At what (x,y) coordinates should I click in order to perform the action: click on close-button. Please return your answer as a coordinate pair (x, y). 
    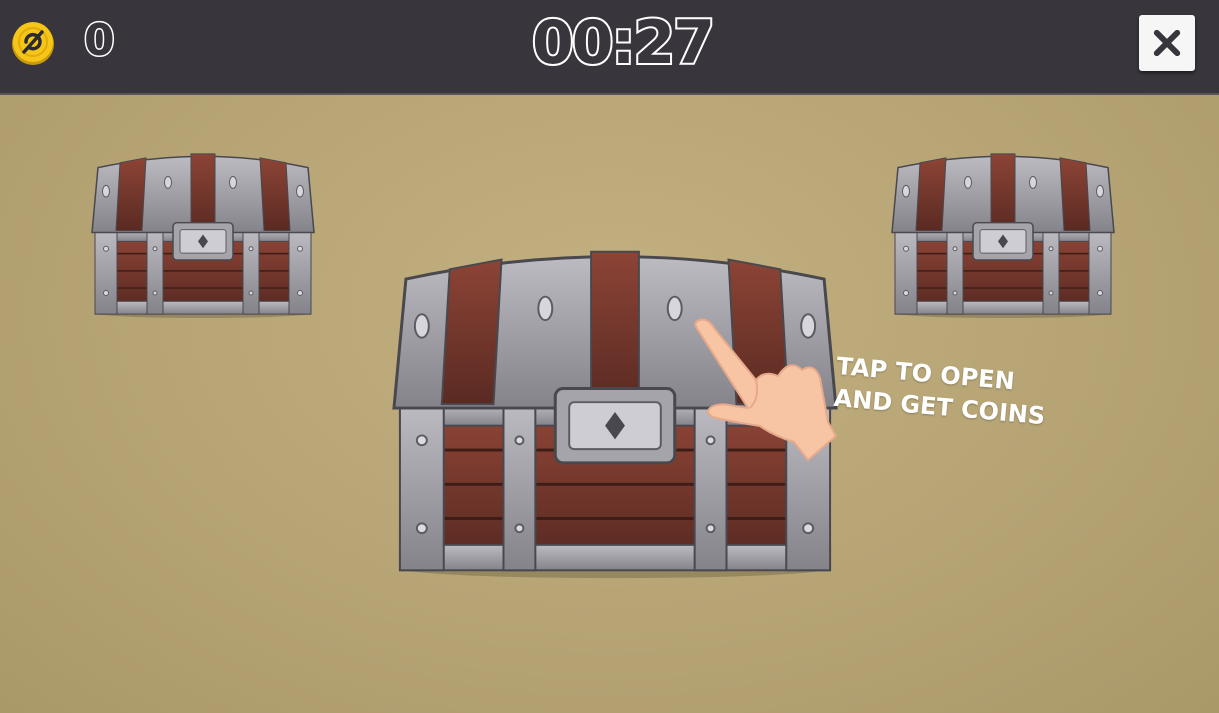
    Looking at the image, I should click on (1167, 43).